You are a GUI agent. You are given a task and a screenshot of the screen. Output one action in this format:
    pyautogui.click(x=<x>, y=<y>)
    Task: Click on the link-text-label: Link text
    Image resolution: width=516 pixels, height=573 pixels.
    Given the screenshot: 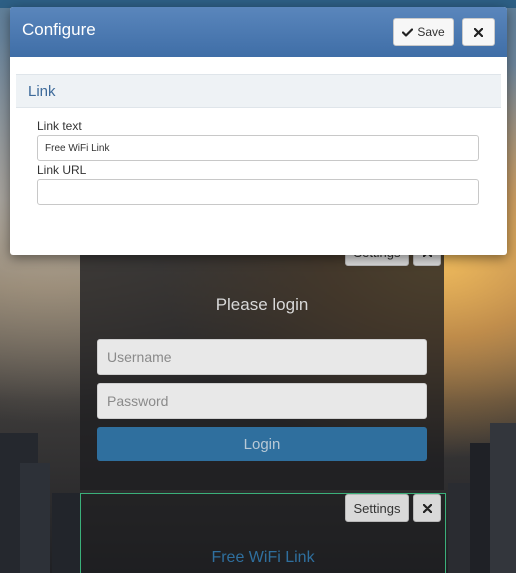 What is the action you would take?
    pyautogui.click(x=59, y=126)
    